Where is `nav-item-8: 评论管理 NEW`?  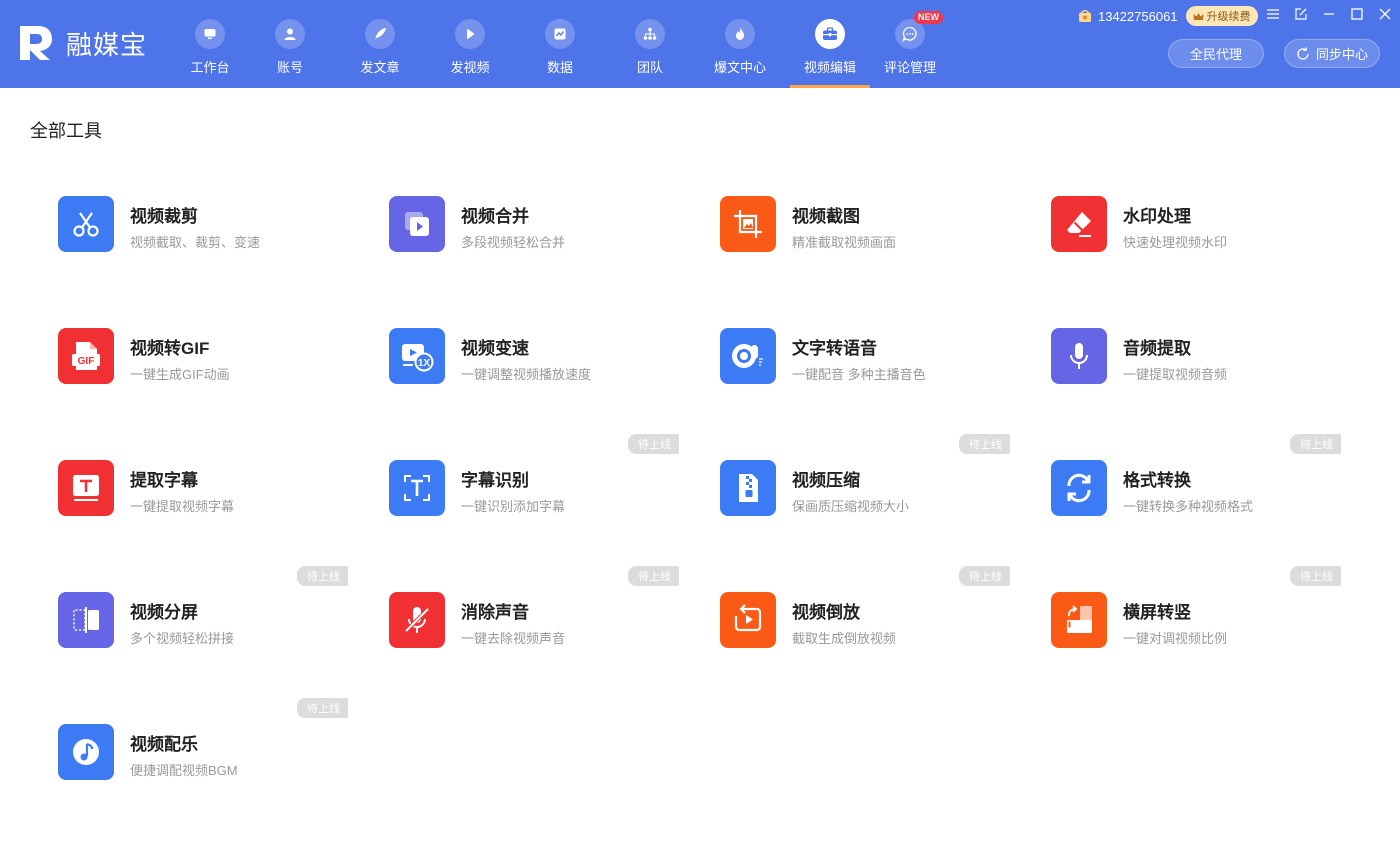 nav-item-8: 评论管理 NEW is located at coordinates (910, 44).